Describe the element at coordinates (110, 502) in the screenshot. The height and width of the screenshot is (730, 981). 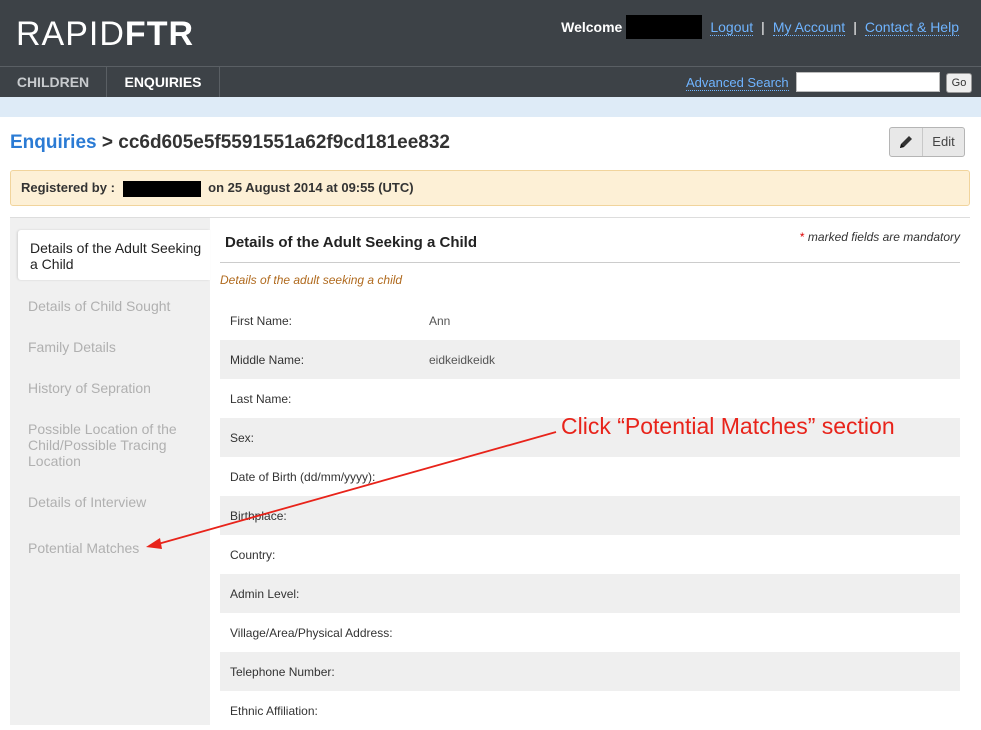
I see `sidebar-item-interview: Details of Interview` at that location.